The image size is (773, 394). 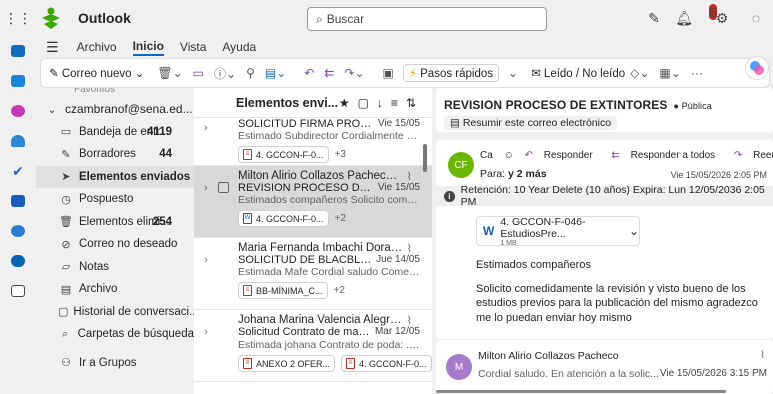 What do you see at coordinates (115, 334) in the screenshot?
I see `folder-search-folders: ⌕ Carpetas de búsqueda` at bounding box center [115, 334].